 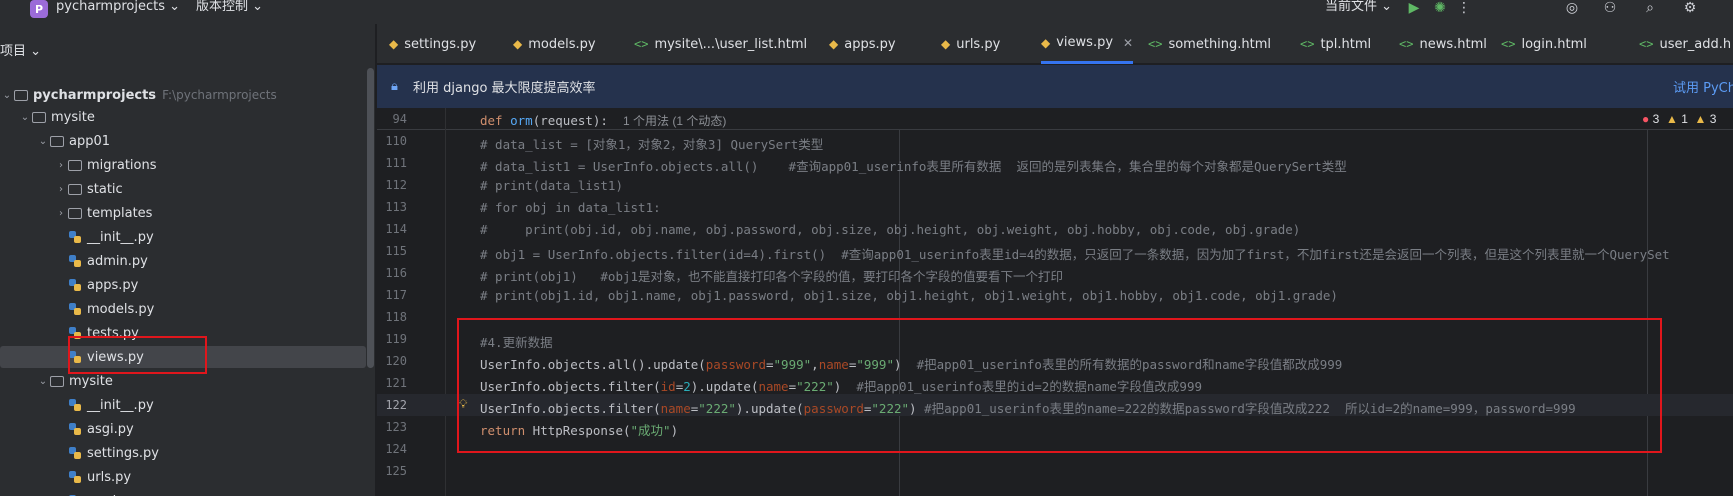 What do you see at coordinates (1703, 86) in the screenshot?
I see `trial-link: 试用 PyCh` at bounding box center [1703, 86].